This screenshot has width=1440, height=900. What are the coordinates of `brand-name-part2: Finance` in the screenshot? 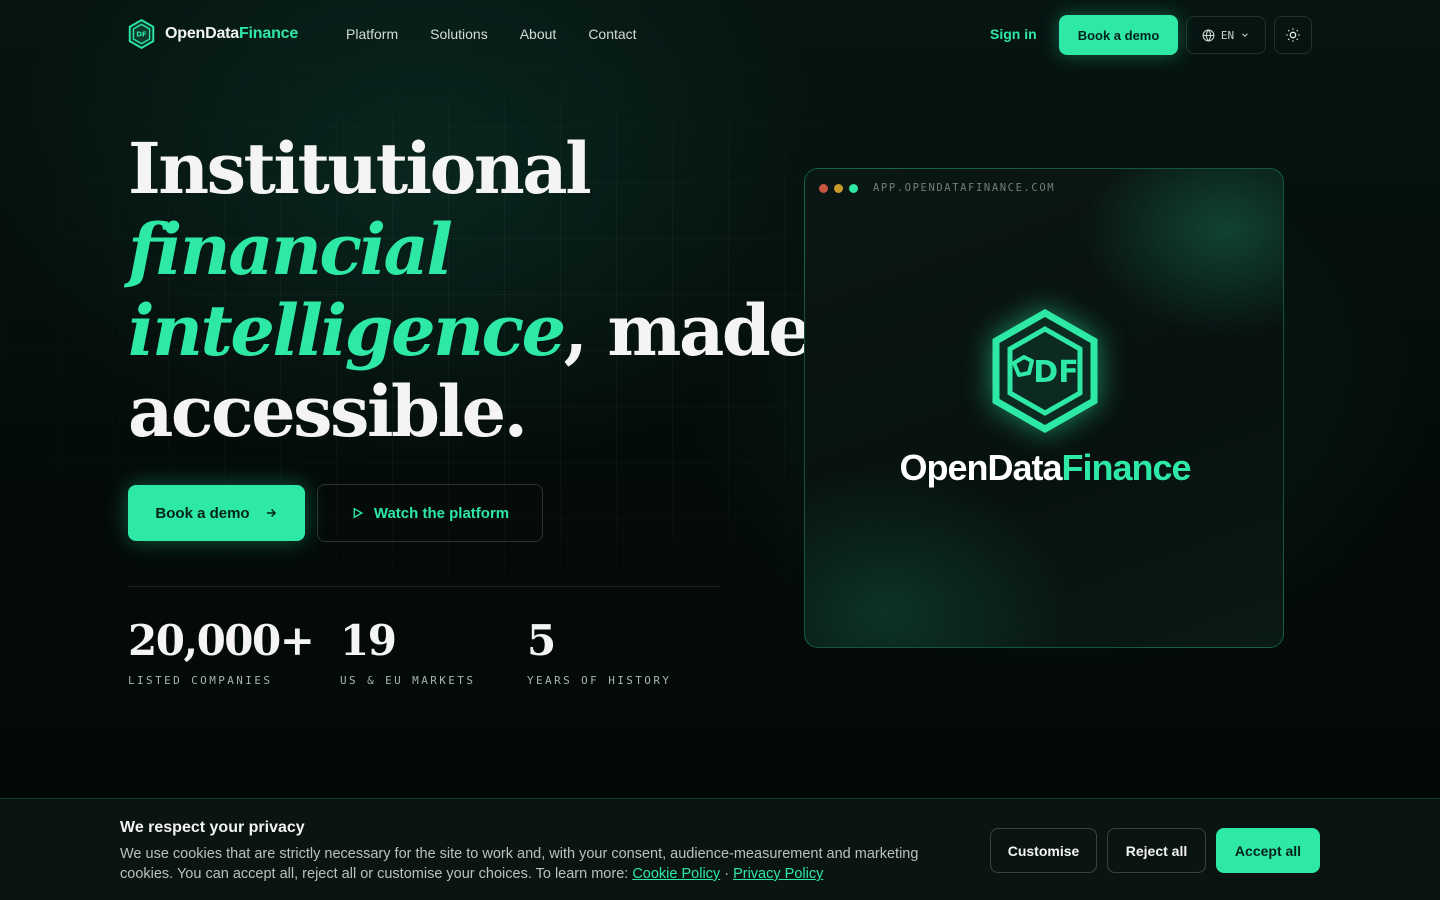 It's located at (268, 33).